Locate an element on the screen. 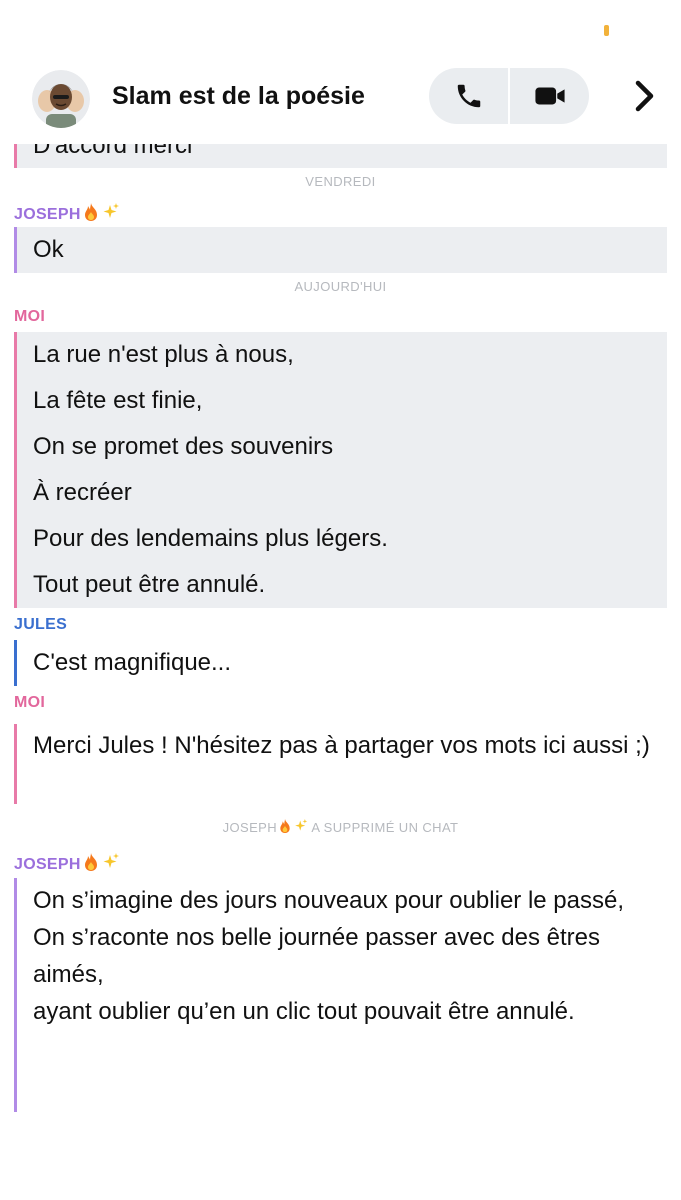 This screenshot has width=681, height=1200. poem-line: La rue n'est plus à nous, is located at coordinates (163, 354).